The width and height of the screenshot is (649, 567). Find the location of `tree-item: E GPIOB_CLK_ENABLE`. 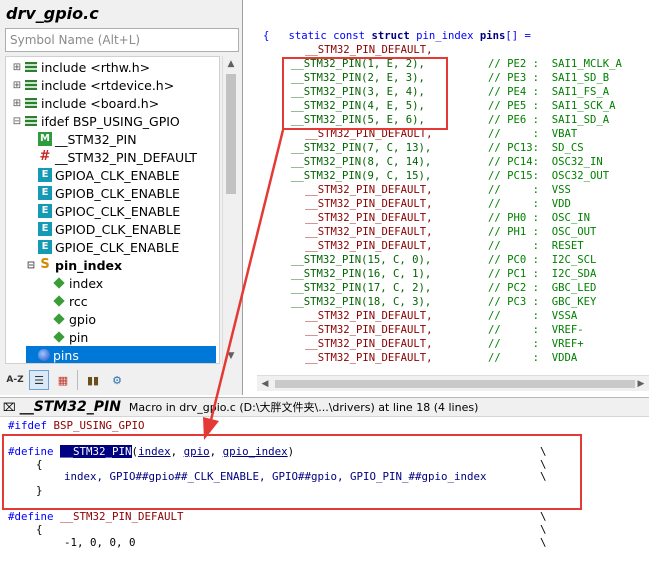

tree-item: E GPIOB_CLK_ENABLE is located at coordinates (121, 193).